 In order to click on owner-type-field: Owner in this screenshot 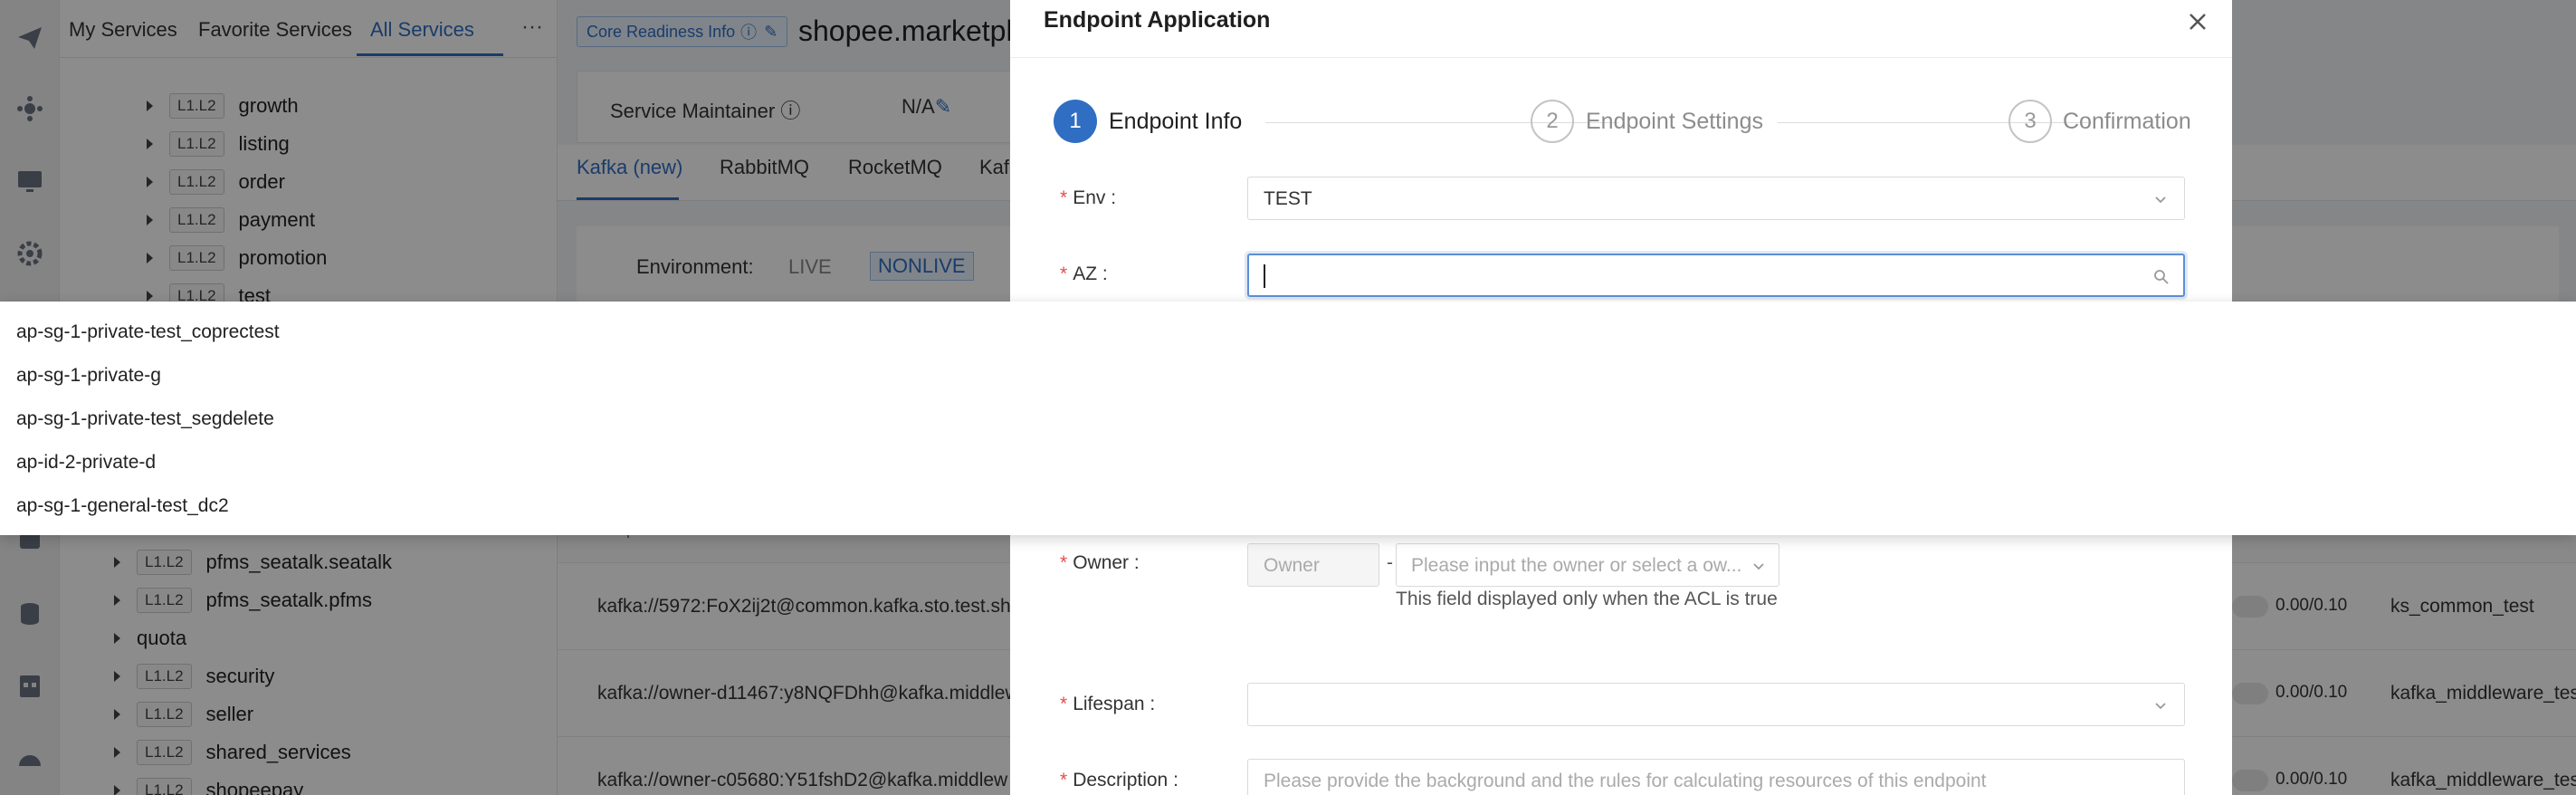, I will do `click(1313, 565)`.